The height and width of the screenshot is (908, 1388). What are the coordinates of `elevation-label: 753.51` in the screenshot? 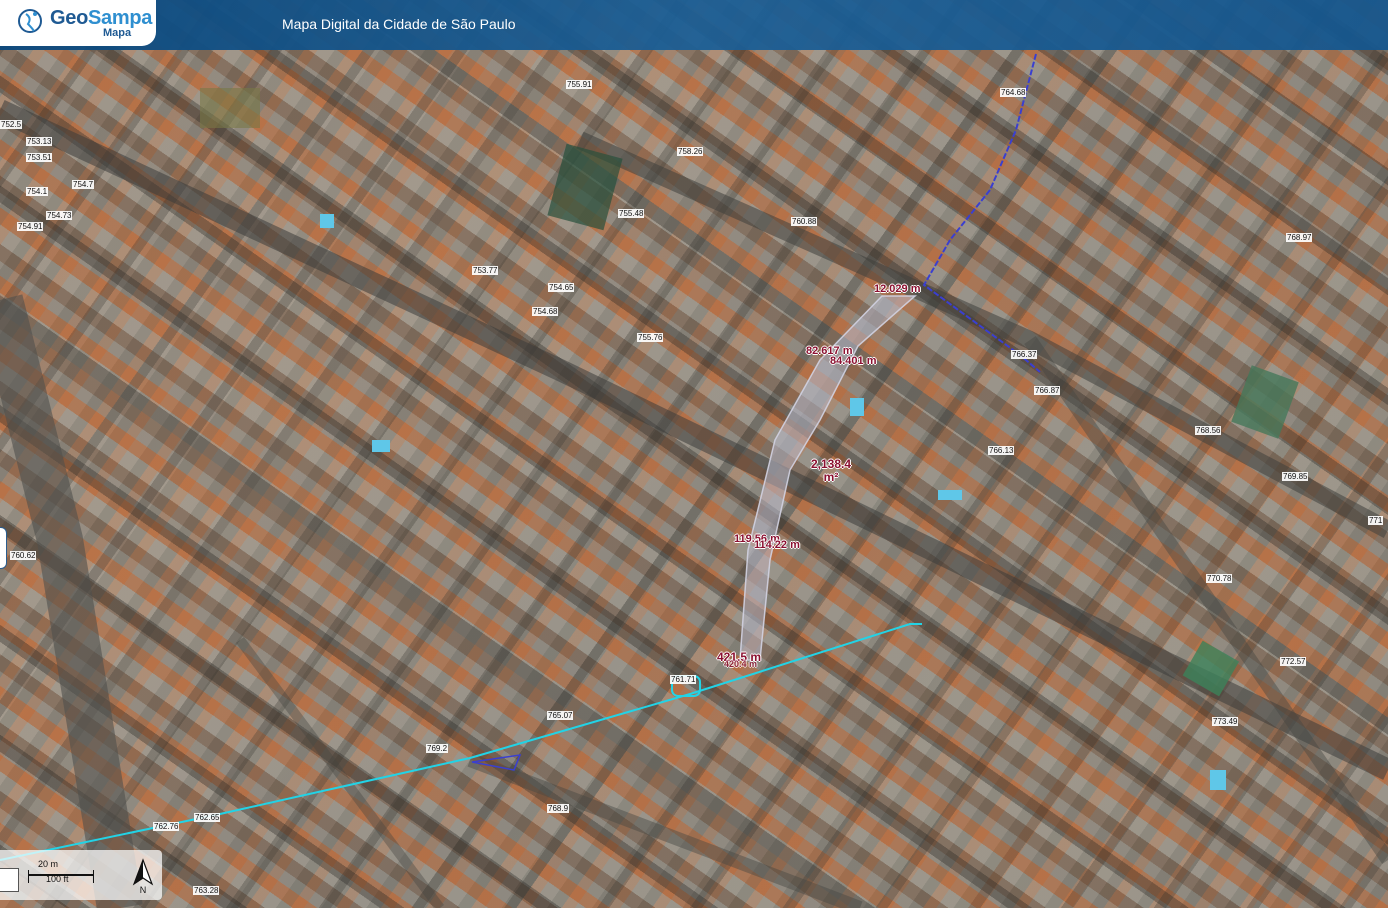 It's located at (39, 157).